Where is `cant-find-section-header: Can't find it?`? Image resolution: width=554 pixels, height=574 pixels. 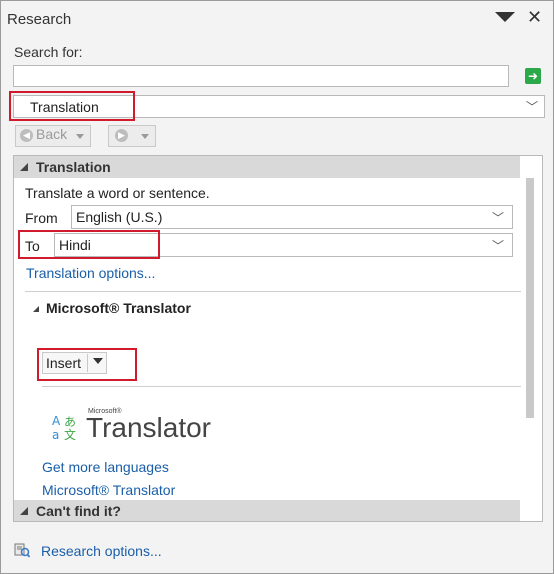
cant-find-section-header: Can't find it? is located at coordinates (267, 510).